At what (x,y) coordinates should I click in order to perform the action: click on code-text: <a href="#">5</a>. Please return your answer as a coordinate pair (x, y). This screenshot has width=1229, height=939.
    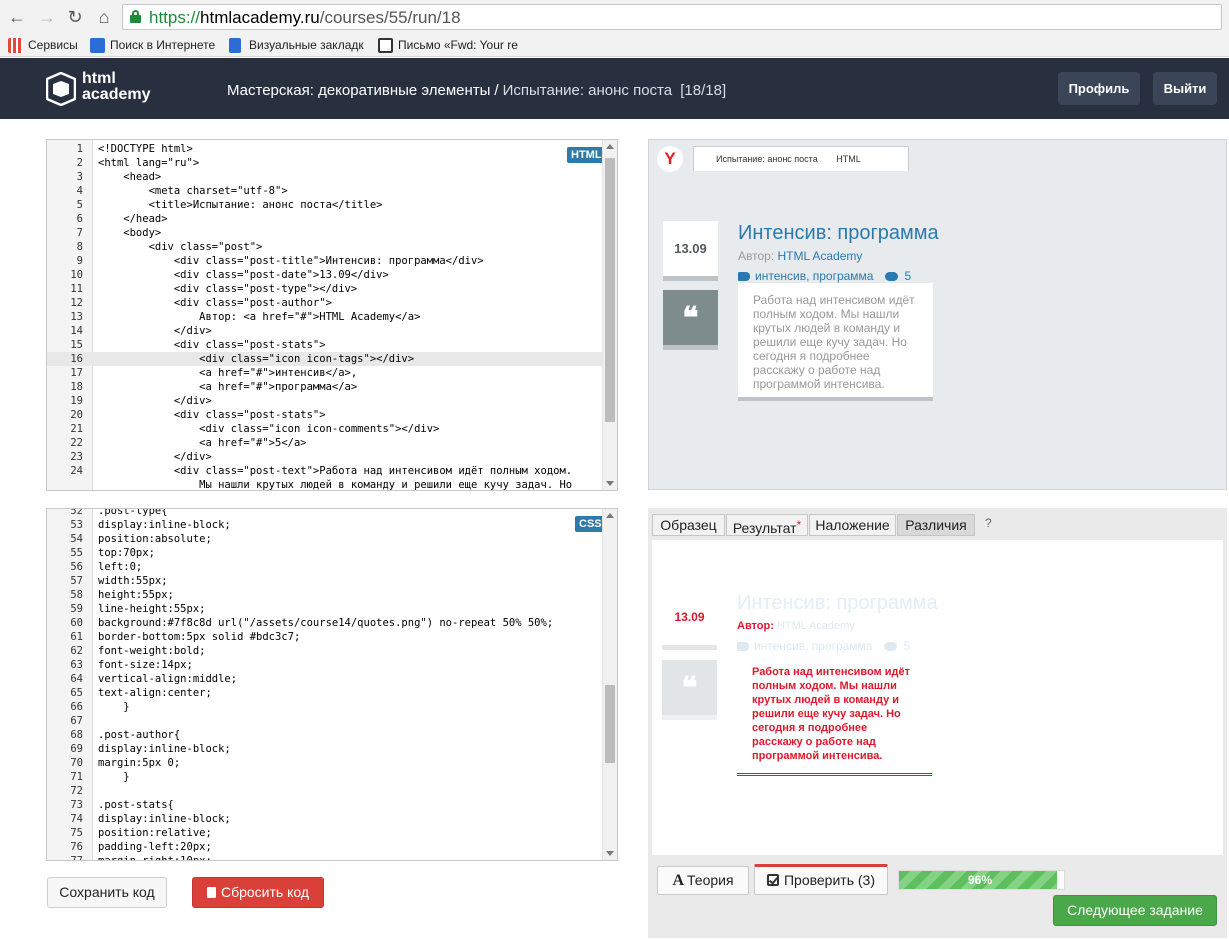
    Looking at the image, I should click on (202, 443).